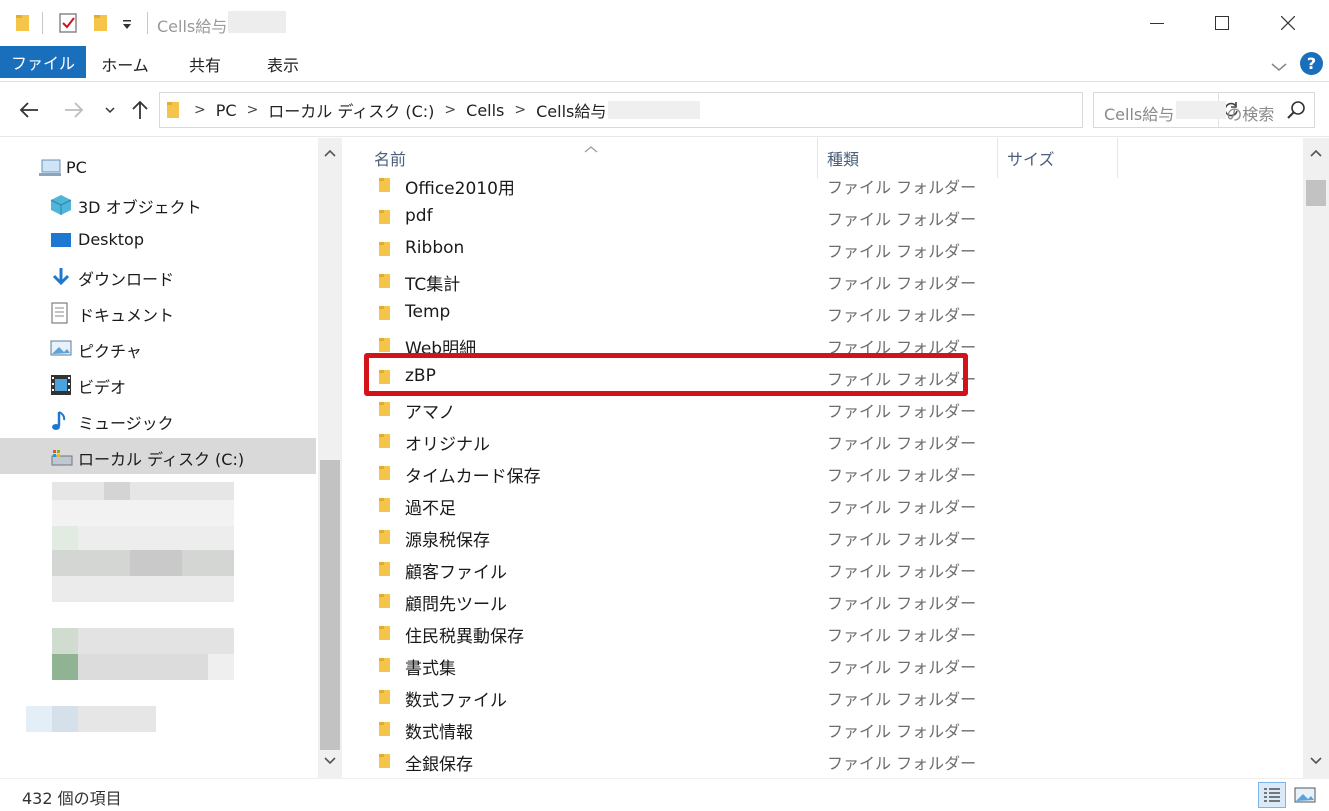 Image resolution: width=1329 pixels, height=811 pixels. Describe the element at coordinates (460, 189) in the screenshot. I see `file-name: Office2010用` at that location.